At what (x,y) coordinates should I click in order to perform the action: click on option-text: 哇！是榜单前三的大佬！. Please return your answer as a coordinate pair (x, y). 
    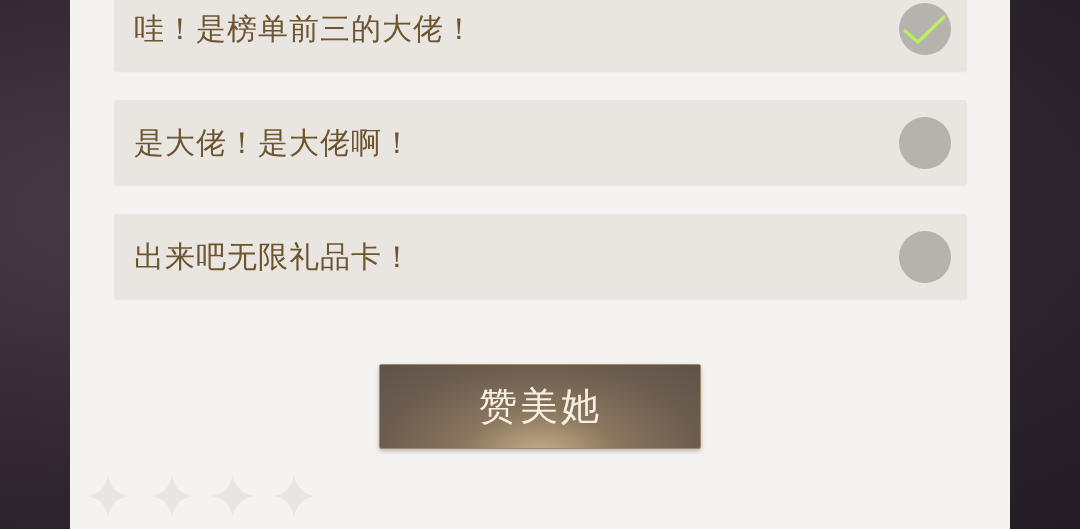
    Looking at the image, I should click on (304, 29).